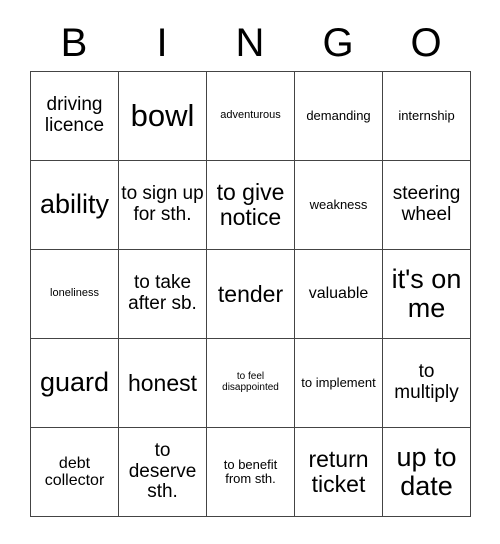  I want to click on bingo-header-row: B I N G O, so click(250, 42).